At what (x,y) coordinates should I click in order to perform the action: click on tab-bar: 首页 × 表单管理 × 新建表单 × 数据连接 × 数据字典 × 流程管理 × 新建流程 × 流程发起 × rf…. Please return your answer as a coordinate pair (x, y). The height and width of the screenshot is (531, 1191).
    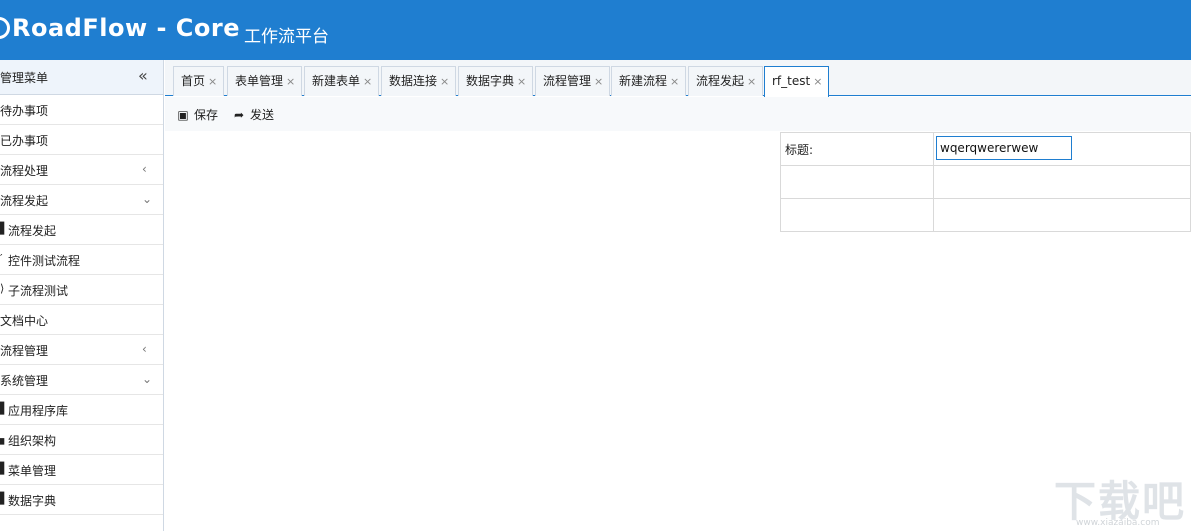
    Looking at the image, I should click on (678, 78).